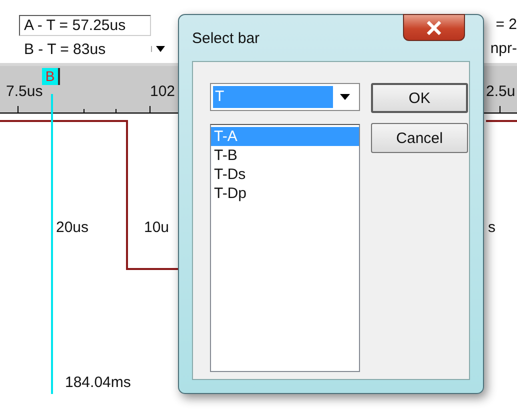 The height and width of the screenshot is (418, 517). Describe the element at coordinates (85, 49) in the screenshot. I see `readout-field: B - T = 83us` at that location.